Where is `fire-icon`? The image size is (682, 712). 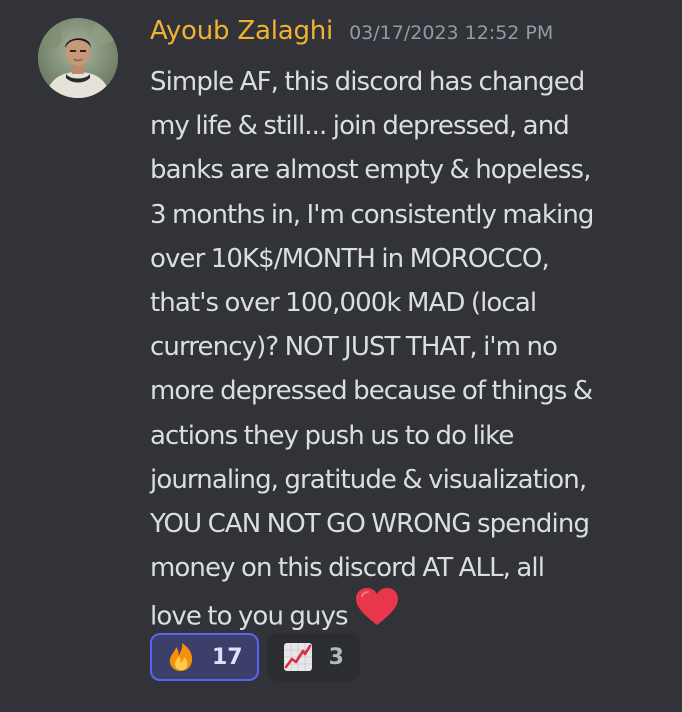 fire-icon is located at coordinates (181, 657).